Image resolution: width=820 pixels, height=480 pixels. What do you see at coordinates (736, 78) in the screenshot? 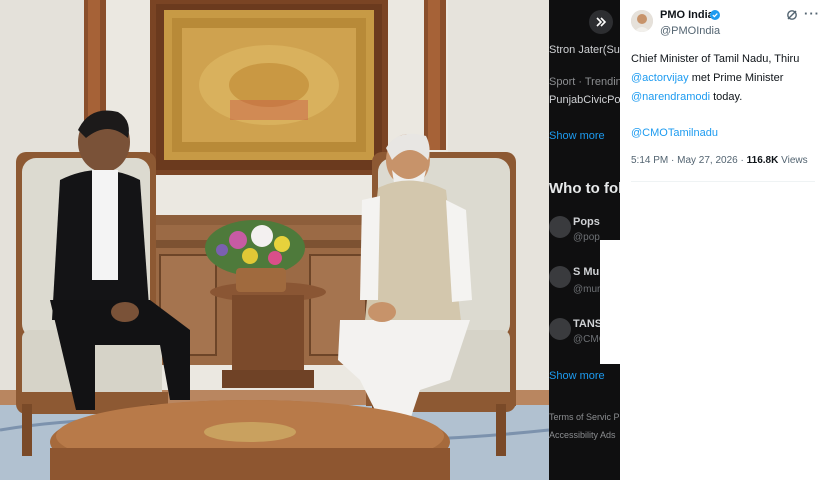
I see `tweet-text-fragment: met Prime Minister` at bounding box center [736, 78].